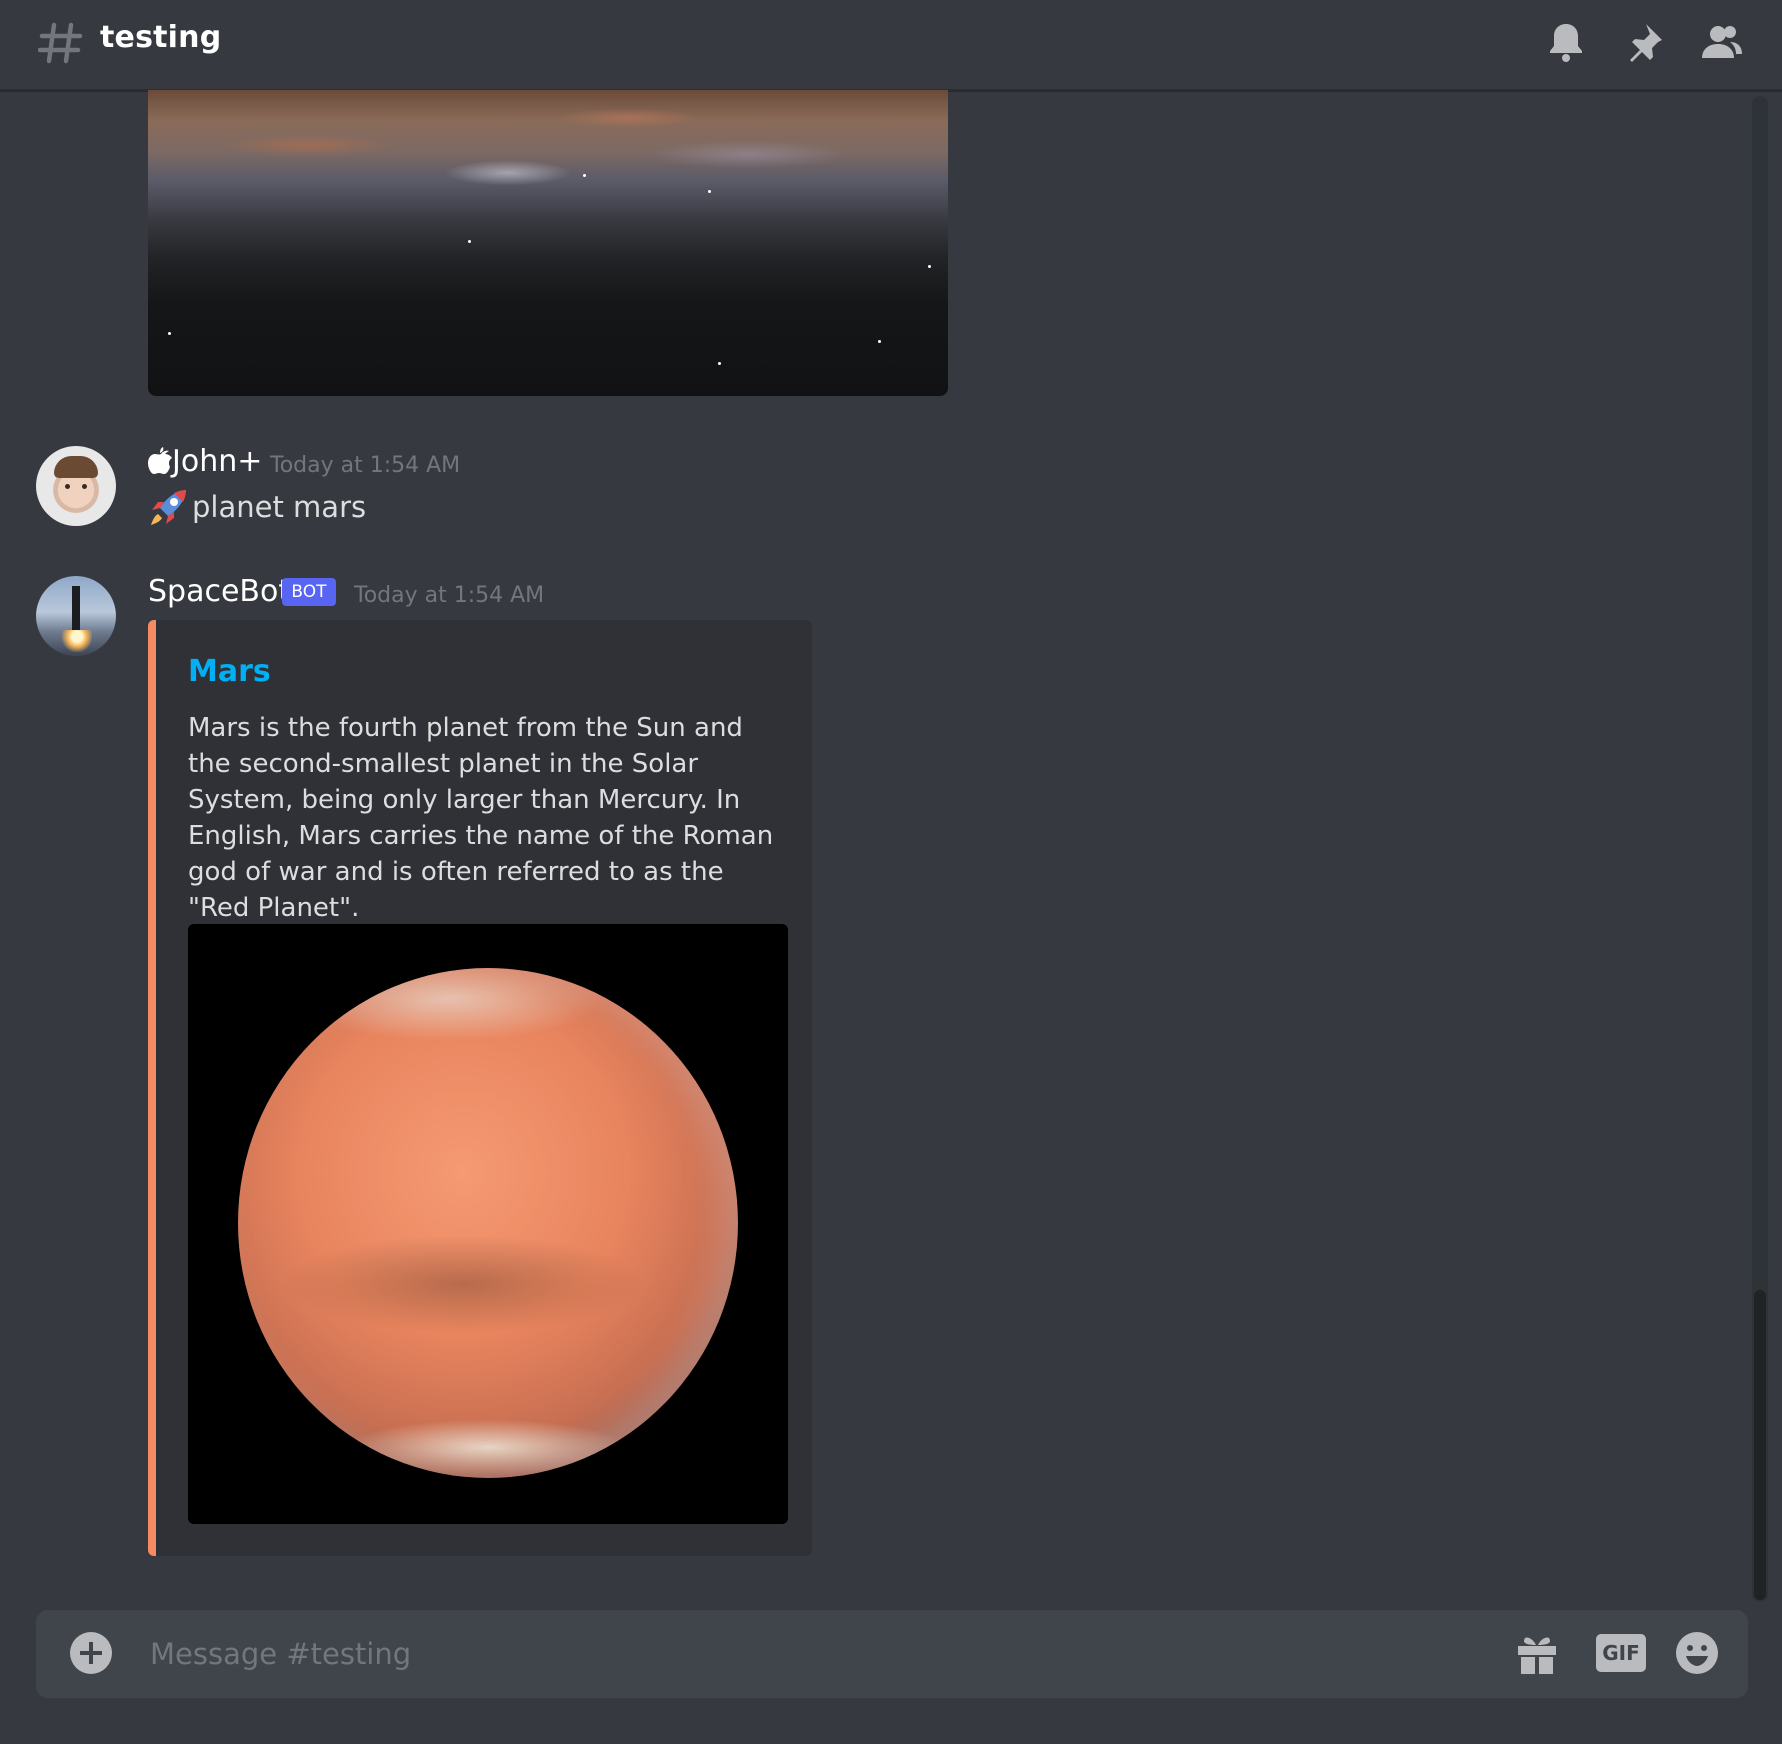 This screenshot has width=1782, height=1744. Describe the element at coordinates (788, 1654) in the screenshot. I see `message-input` at that location.